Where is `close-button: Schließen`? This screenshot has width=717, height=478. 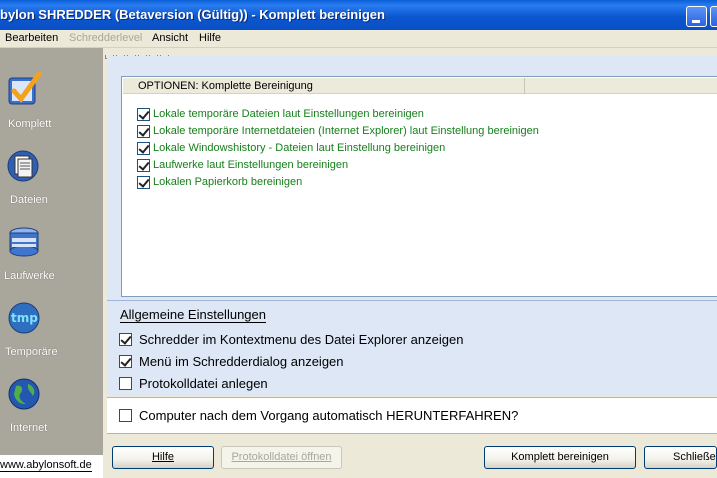
close-button: Schließen is located at coordinates (680, 457).